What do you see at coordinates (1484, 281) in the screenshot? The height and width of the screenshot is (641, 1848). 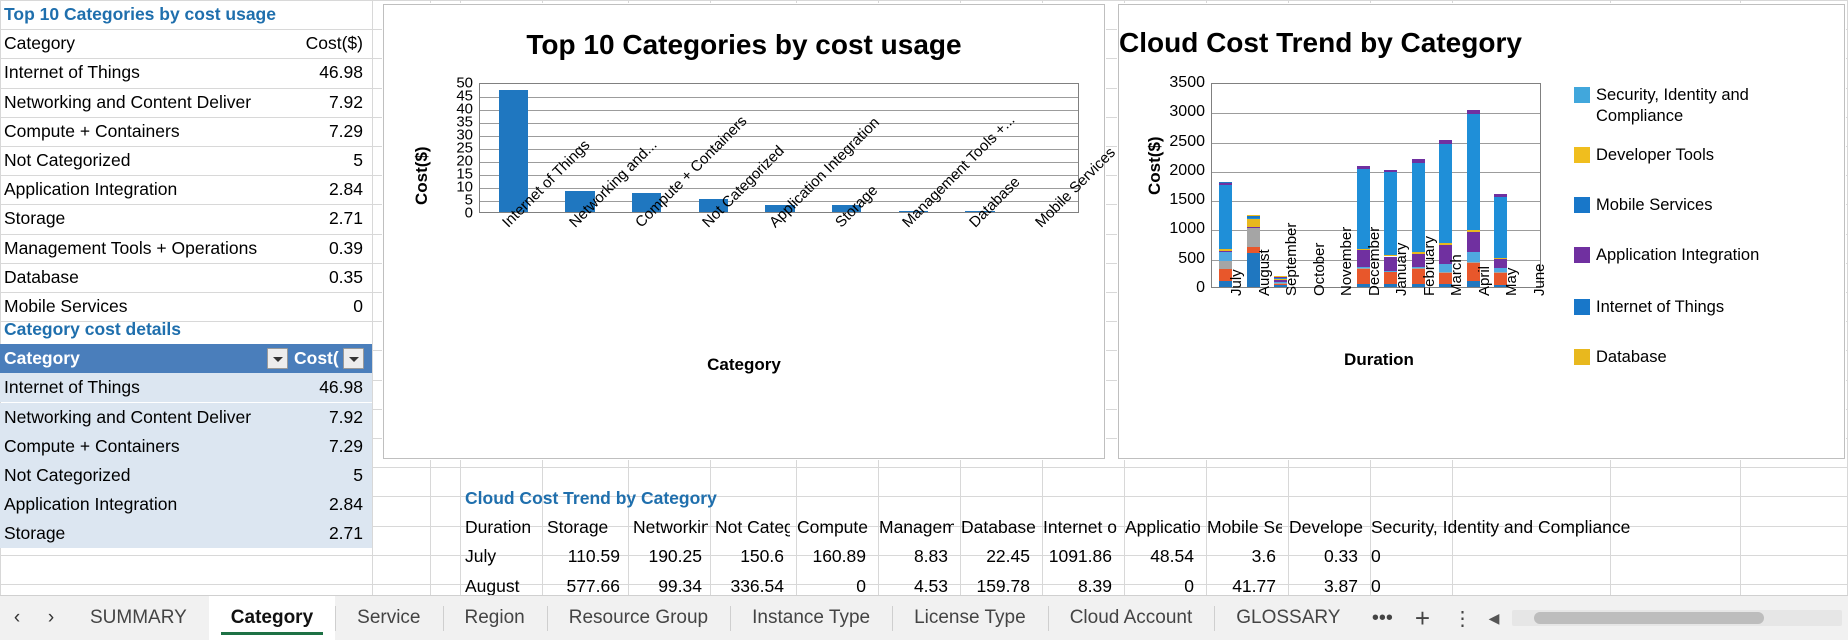 I see `chart2-x-tick: April` at bounding box center [1484, 281].